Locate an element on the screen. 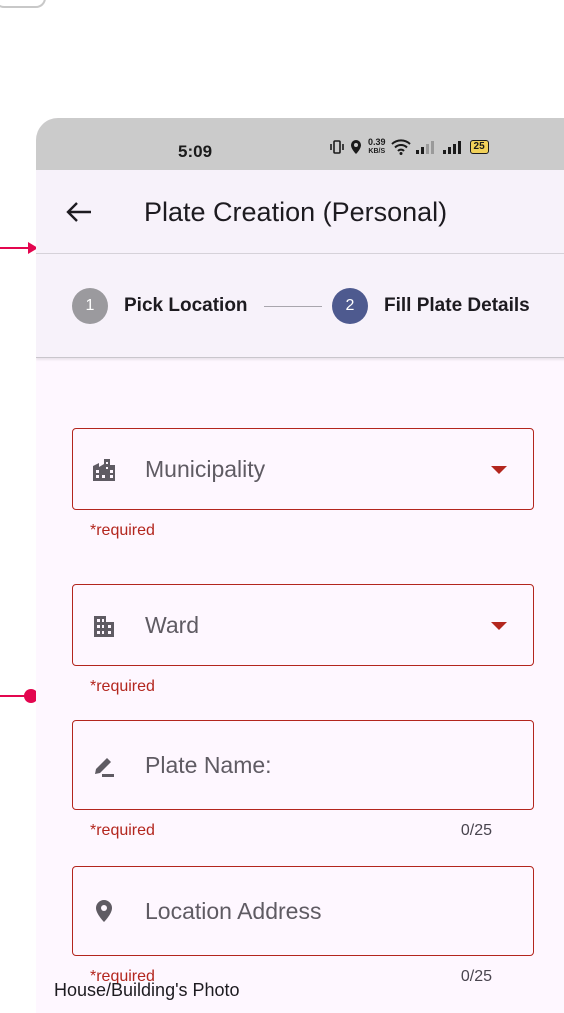 This screenshot has width=564, height=1013. location-address-input: Location Address is located at coordinates (303, 911).